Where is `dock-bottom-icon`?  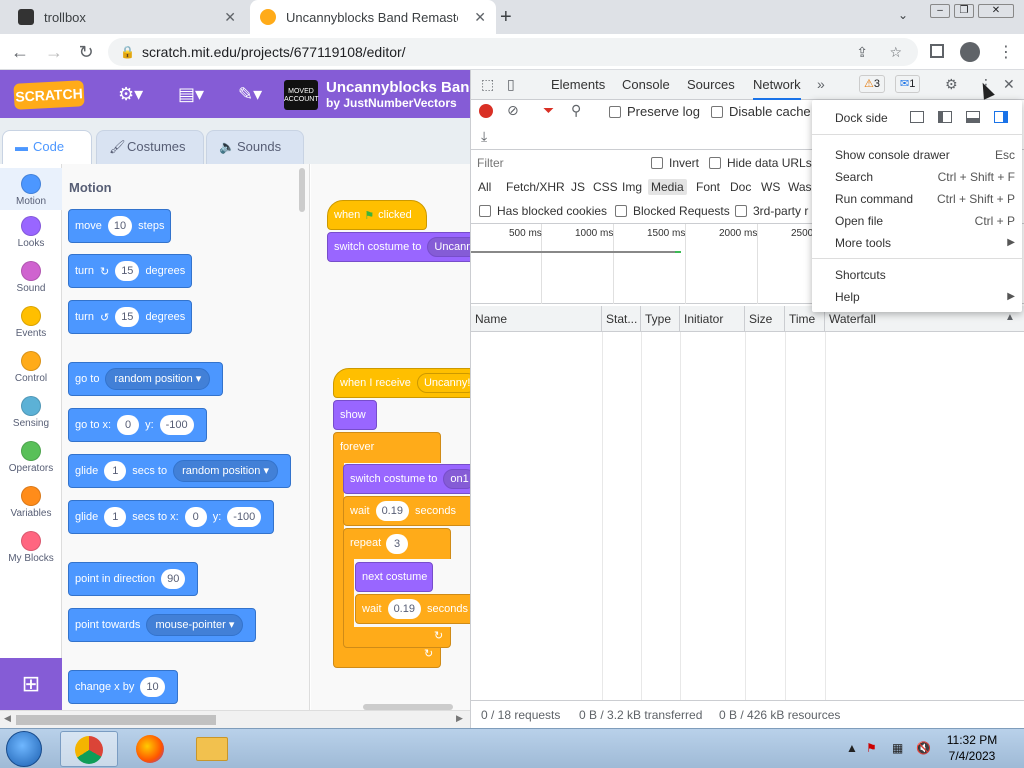 dock-bottom-icon is located at coordinates (973, 117).